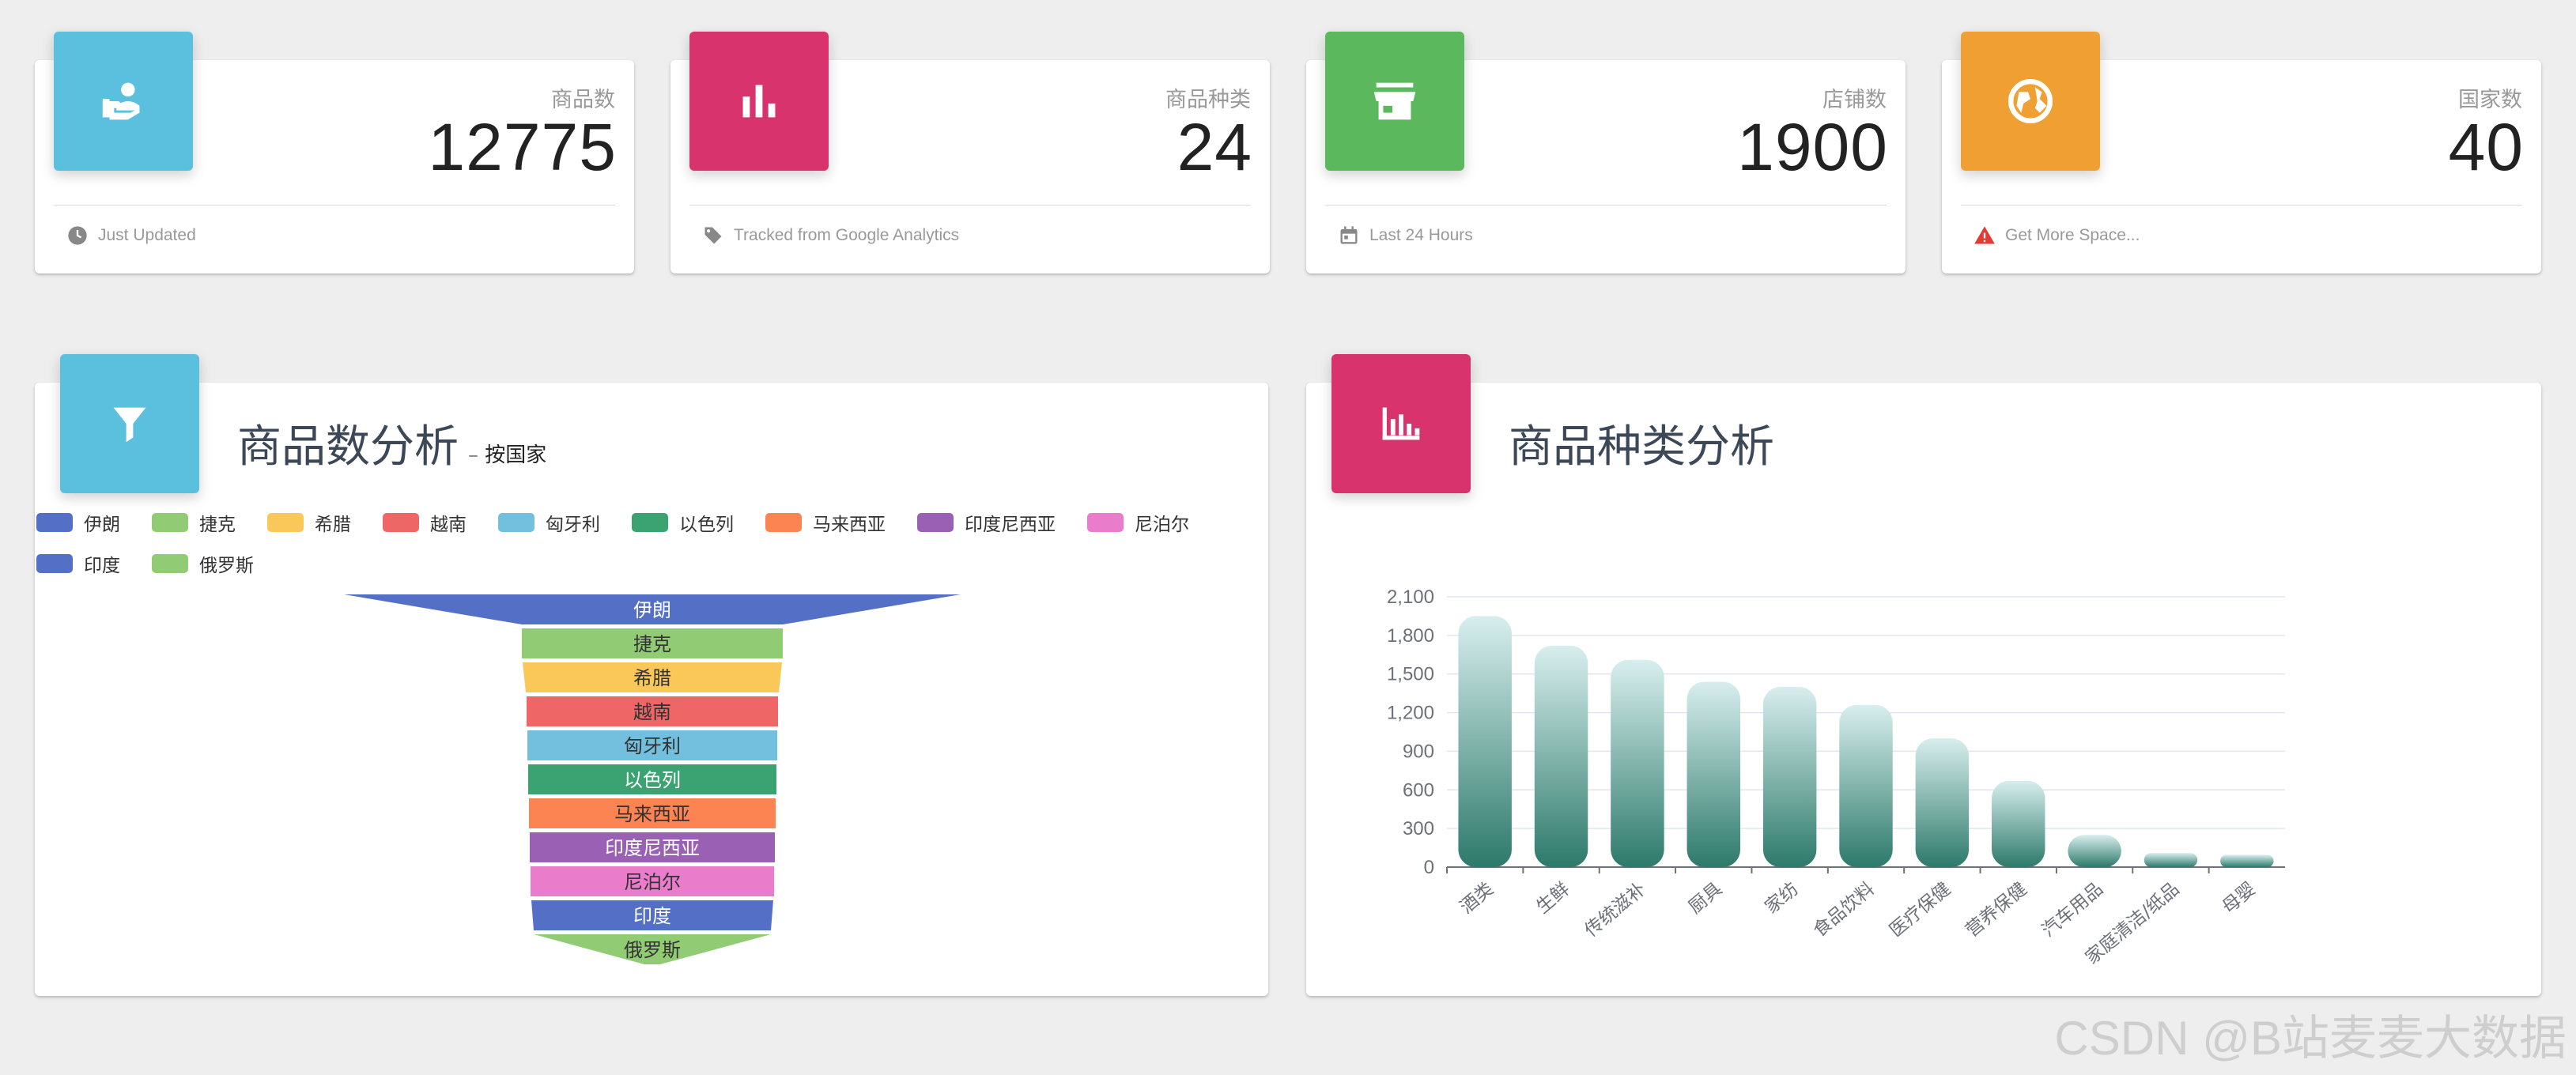 This screenshot has height=1075, width=2576. What do you see at coordinates (706, 525) in the screenshot?
I see `legend-label: 以色列` at bounding box center [706, 525].